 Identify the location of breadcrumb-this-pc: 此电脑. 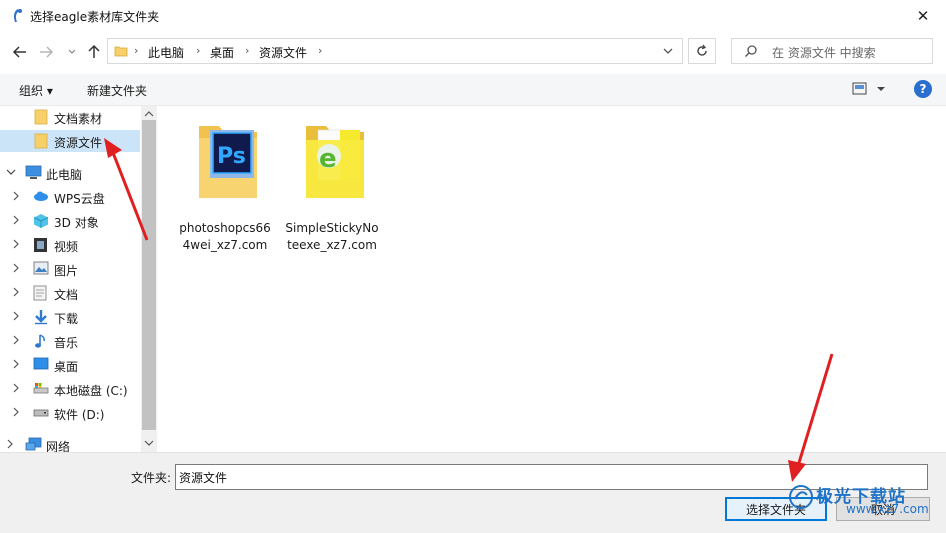
(166, 52).